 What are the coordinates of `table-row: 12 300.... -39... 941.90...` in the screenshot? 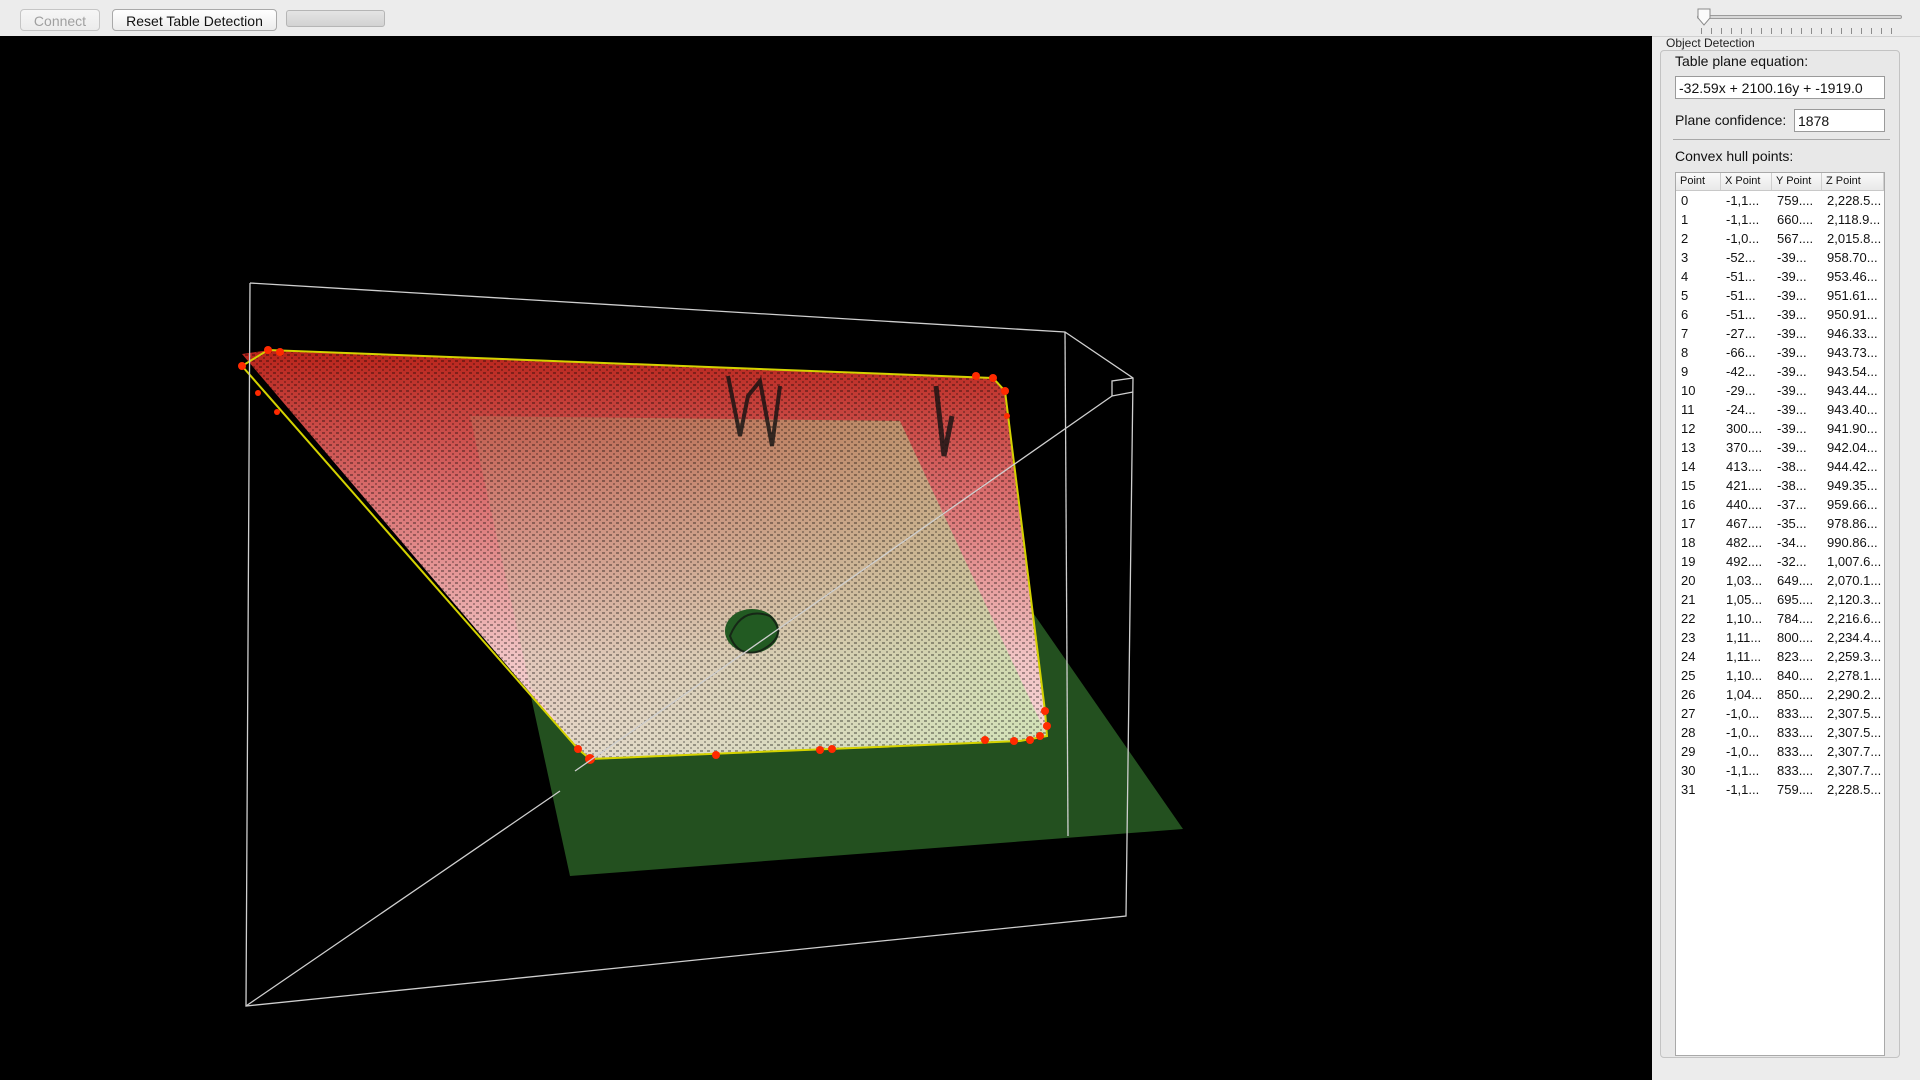 It's located at (1780, 428).